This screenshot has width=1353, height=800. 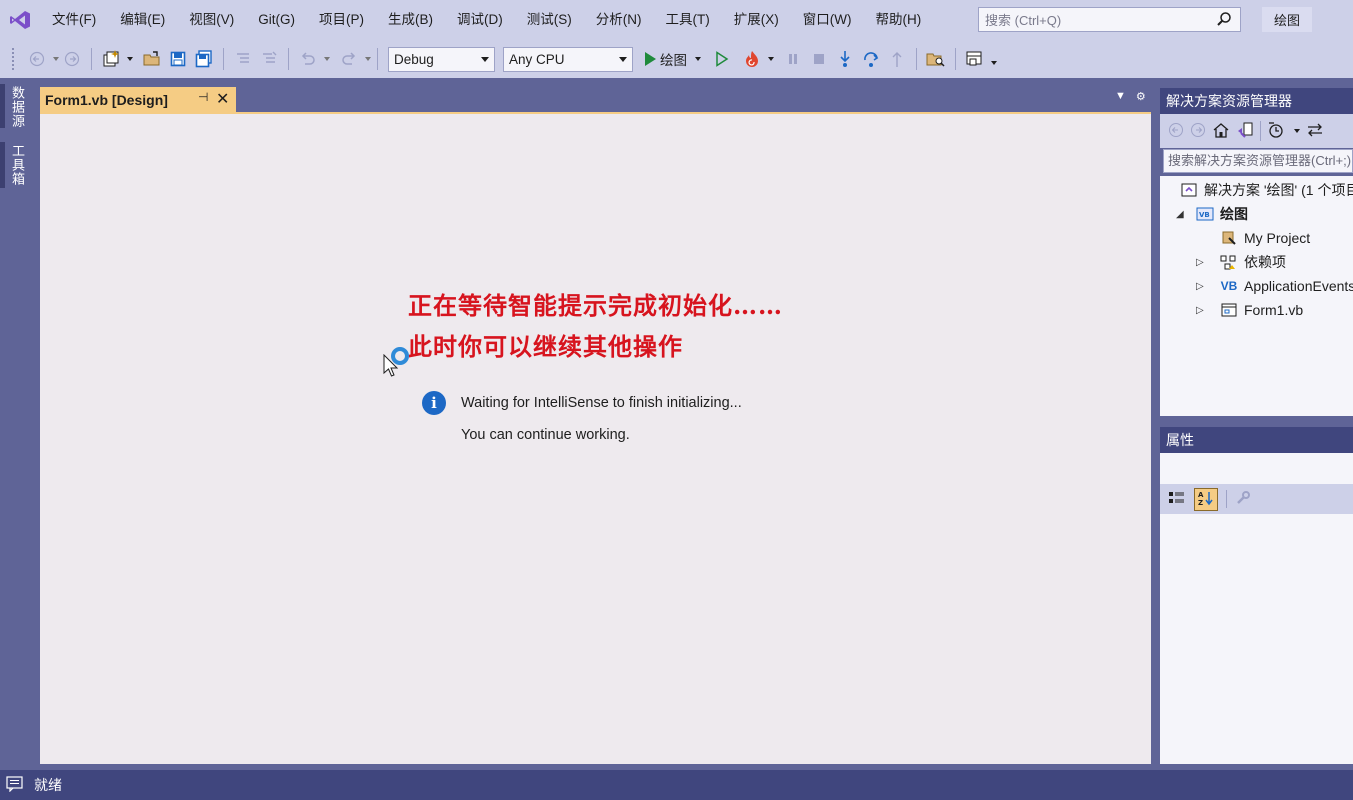 What do you see at coordinates (203, 97) in the screenshot?
I see `pin-icon: ⊣` at bounding box center [203, 97].